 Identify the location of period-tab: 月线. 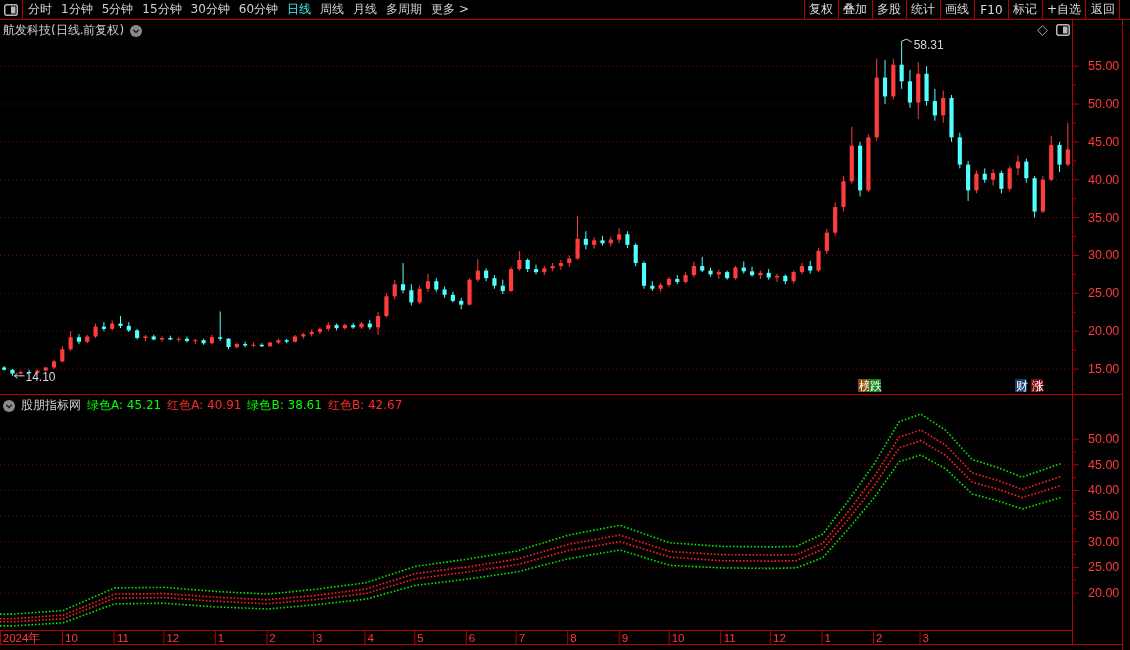
(365, 9).